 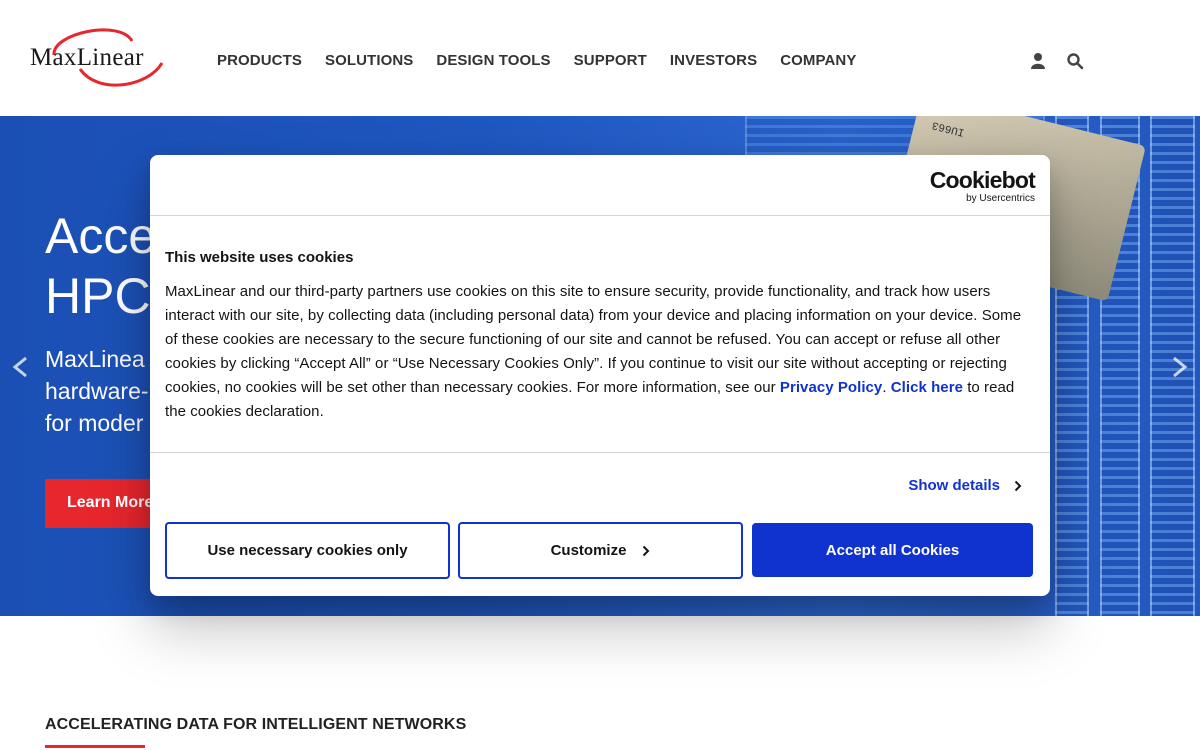 What do you see at coordinates (369, 60) in the screenshot?
I see `nav-solutions: SOLUTIONS` at bounding box center [369, 60].